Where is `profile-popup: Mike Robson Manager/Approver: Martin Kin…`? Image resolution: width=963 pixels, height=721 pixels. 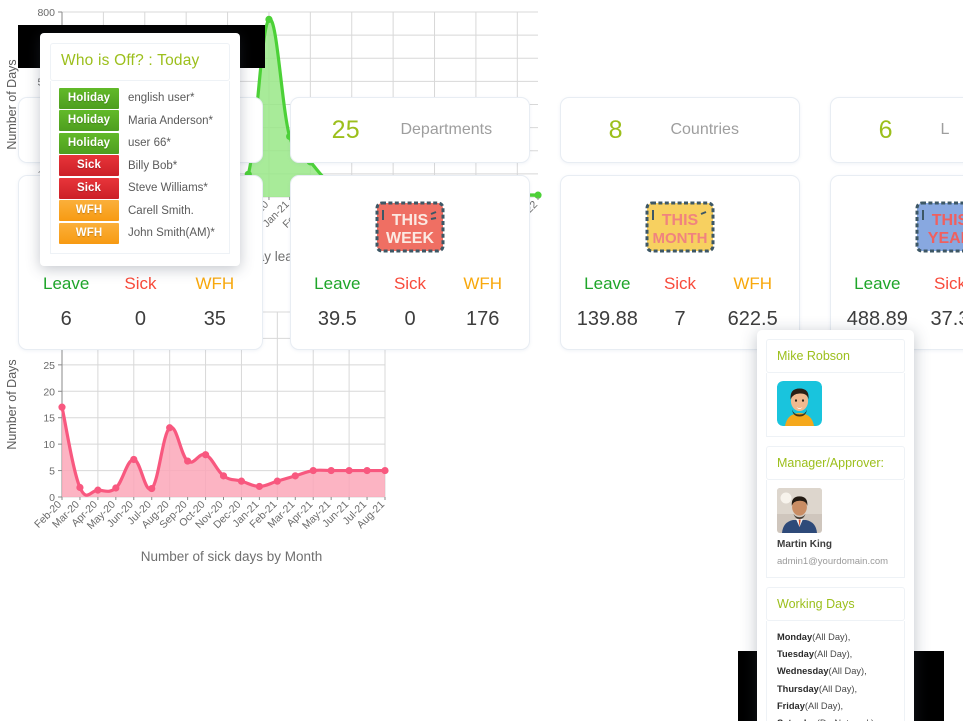 profile-popup: Mike Robson Manager/Approver: Martin Kin… is located at coordinates (835, 525).